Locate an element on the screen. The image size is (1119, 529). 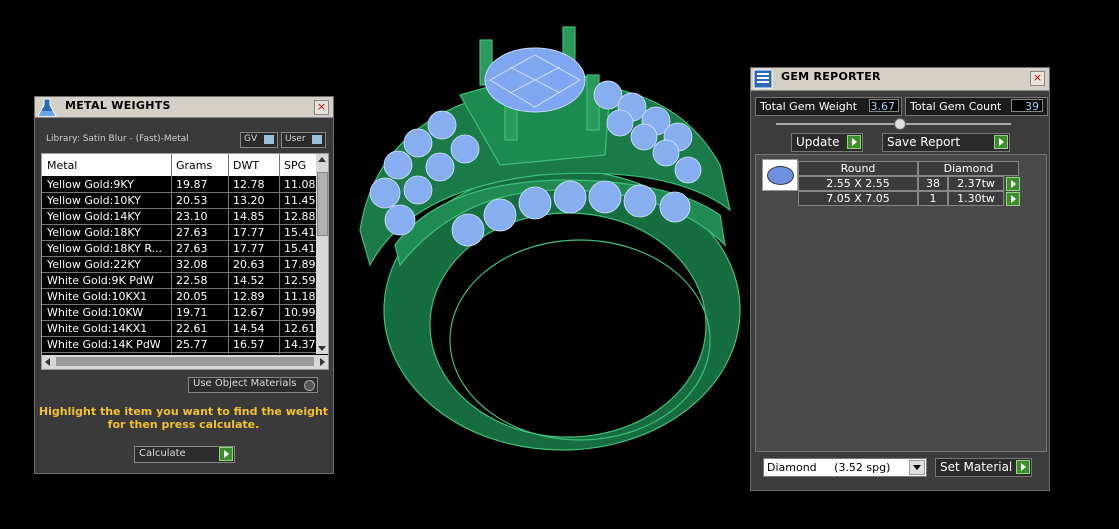
table-row: White Gold:14KX1 22.61 14.54 12.61 is located at coordinates (179, 328).